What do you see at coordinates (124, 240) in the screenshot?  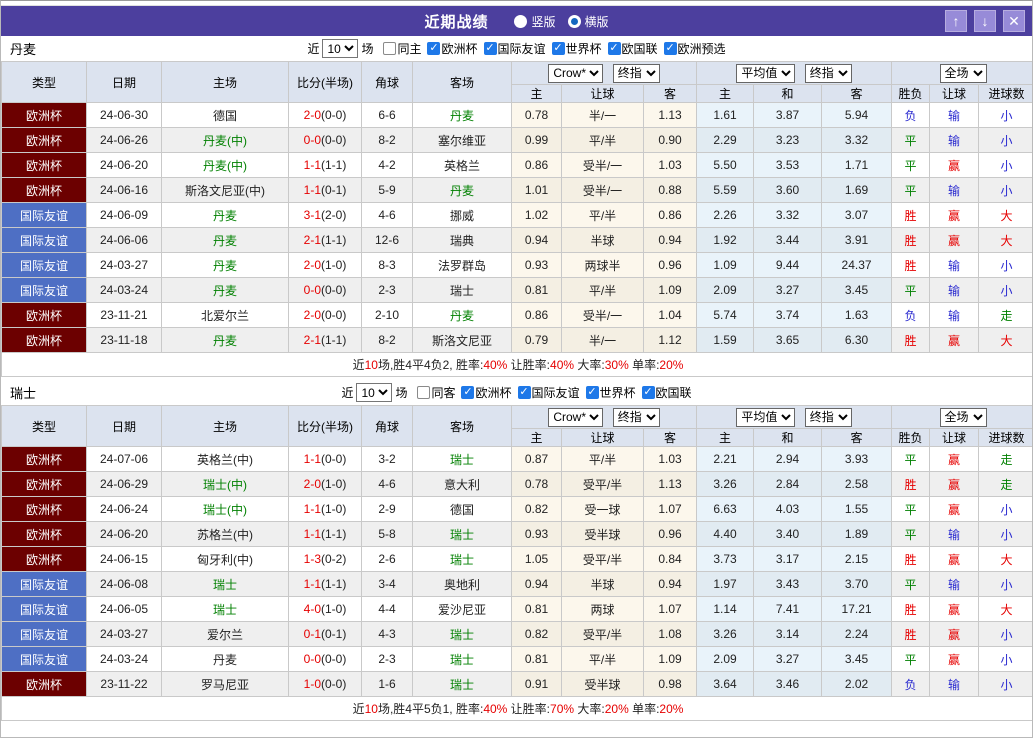 I see `match-date: 24-06-06` at bounding box center [124, 240].